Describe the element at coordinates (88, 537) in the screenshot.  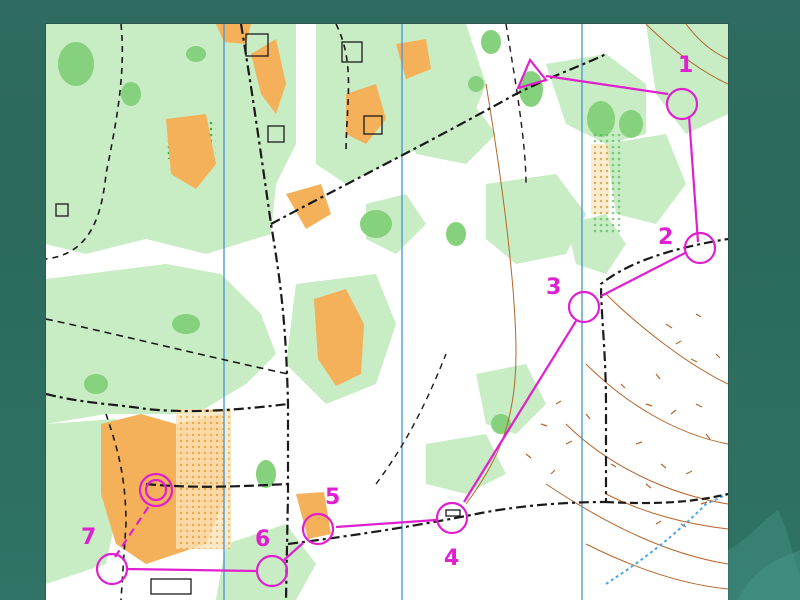
I see `control-number-7: 7` at that location.